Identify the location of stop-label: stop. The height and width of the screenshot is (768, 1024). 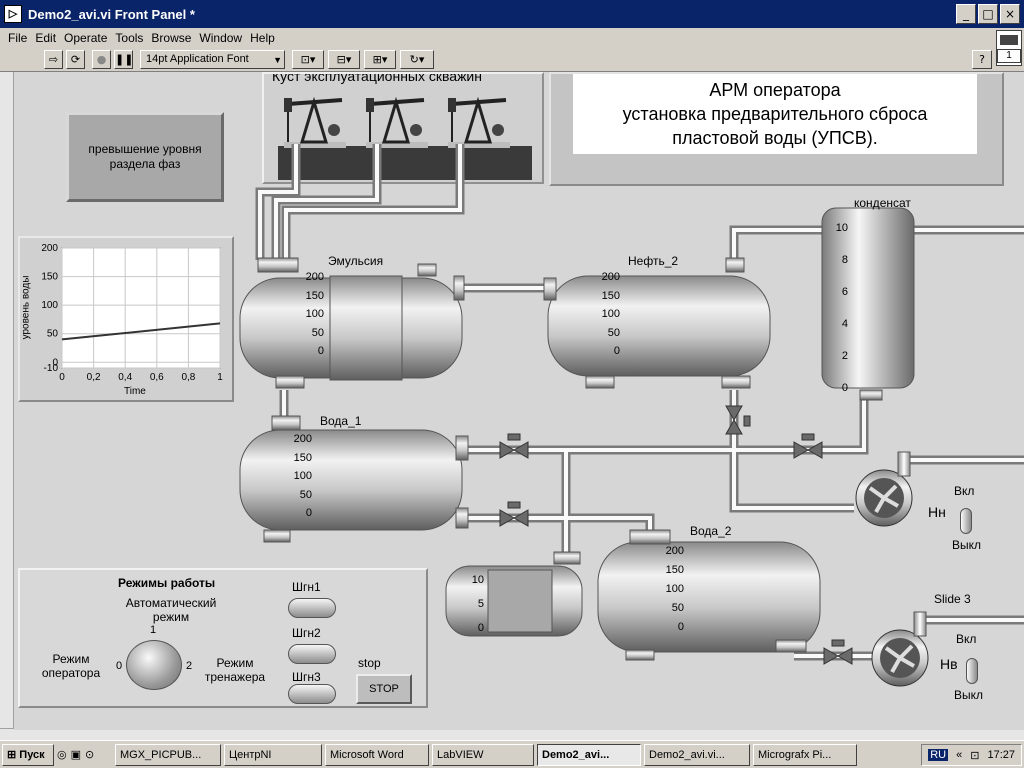
(369, 663).